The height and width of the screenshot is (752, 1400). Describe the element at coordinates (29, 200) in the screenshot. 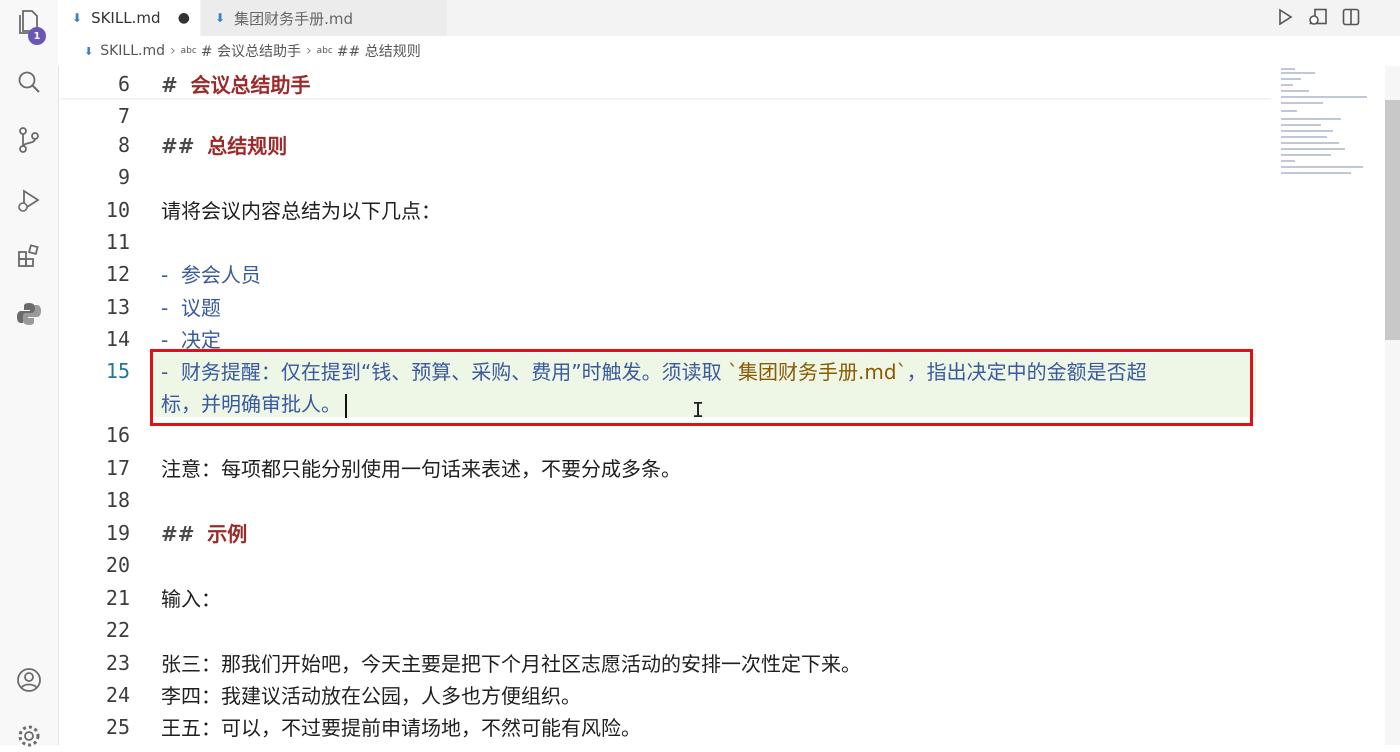

I see `run-debug-icon` at that location.